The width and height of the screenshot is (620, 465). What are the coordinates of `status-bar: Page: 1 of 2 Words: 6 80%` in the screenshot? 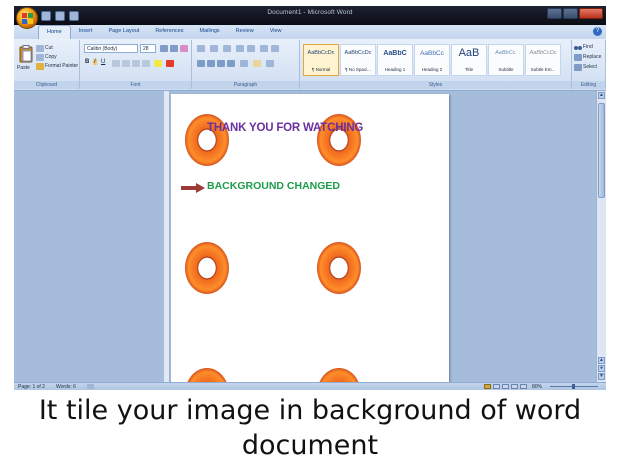 It's located at (310, 386).